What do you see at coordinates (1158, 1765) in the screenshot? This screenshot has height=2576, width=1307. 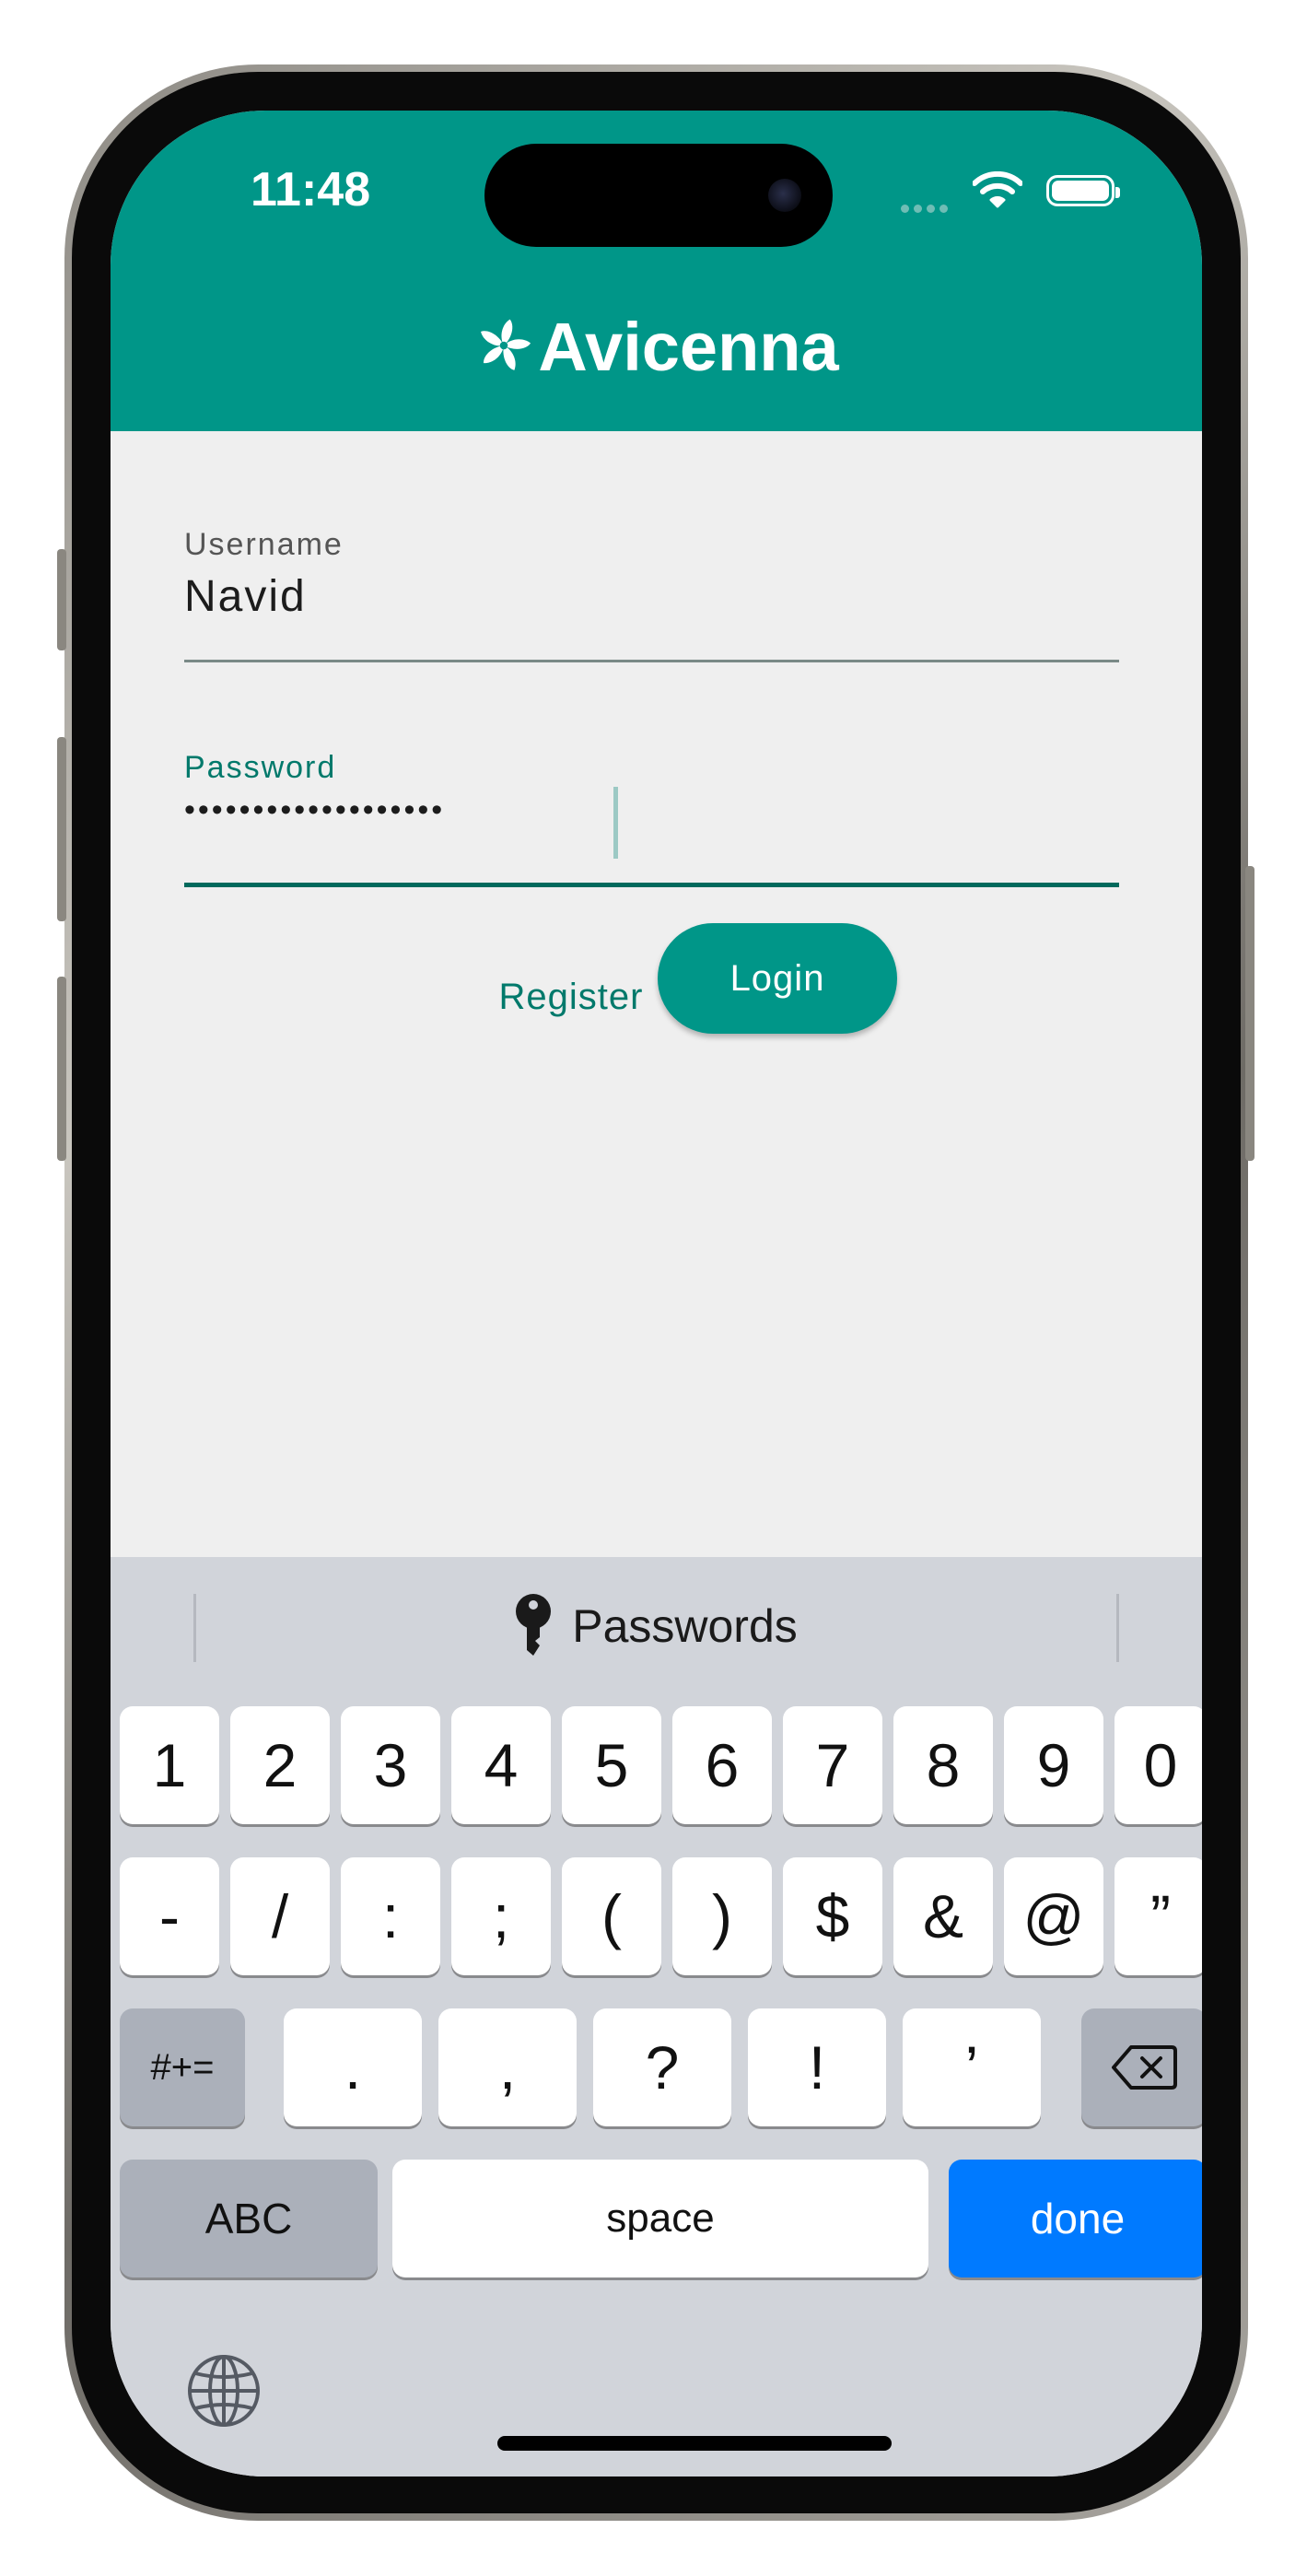 I see `key-0: 0` at bounding box center [1158, 1765].